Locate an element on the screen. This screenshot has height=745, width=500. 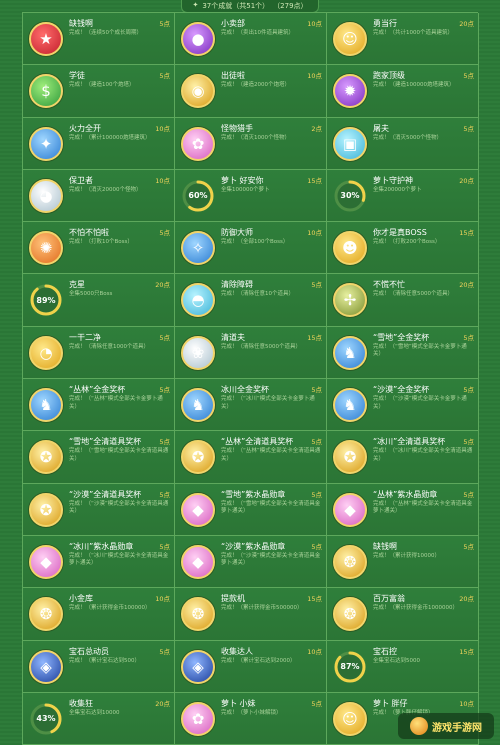
achievement-description: 完成！（建造100个炮塔） is located at coordinates (102, 85).